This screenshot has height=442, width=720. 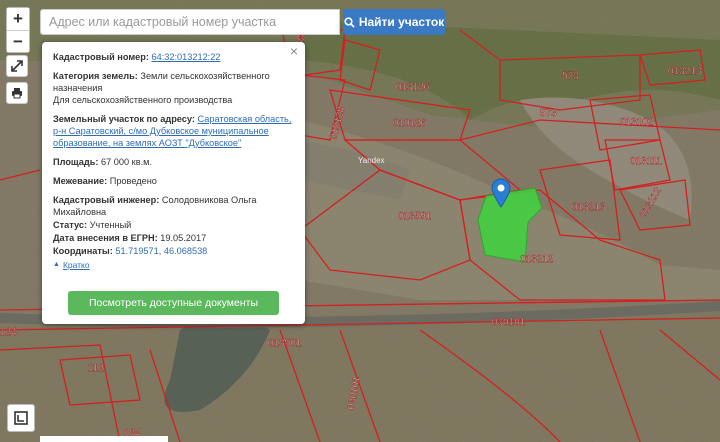 What do you see at coordinates (174, 265) in the screenshot?
I see `collapse-toggle: ▲ Кратко` at bounding box center [174, 265].